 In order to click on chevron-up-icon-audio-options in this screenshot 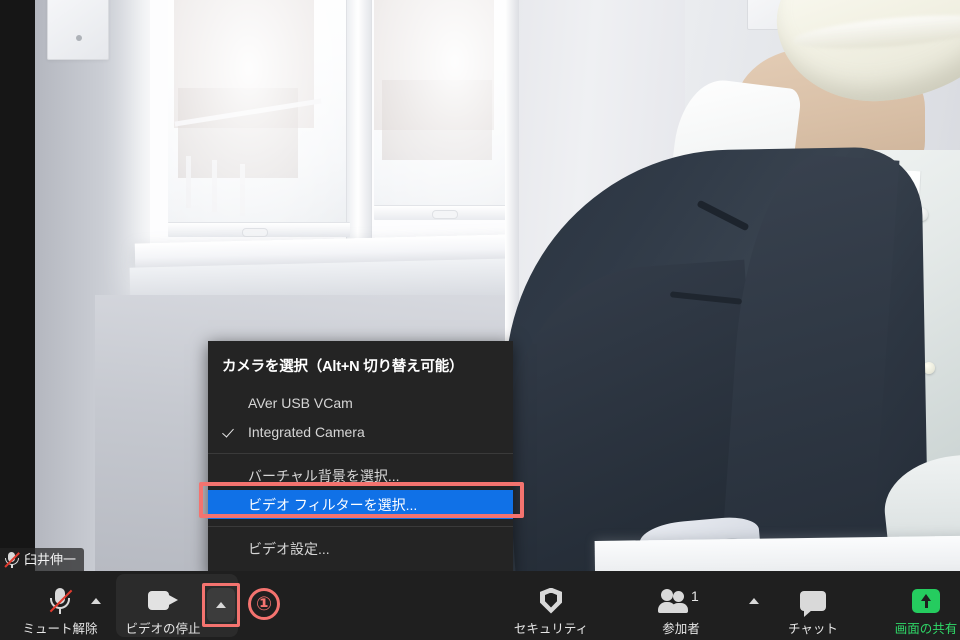, I will do `click(96, 601)`.